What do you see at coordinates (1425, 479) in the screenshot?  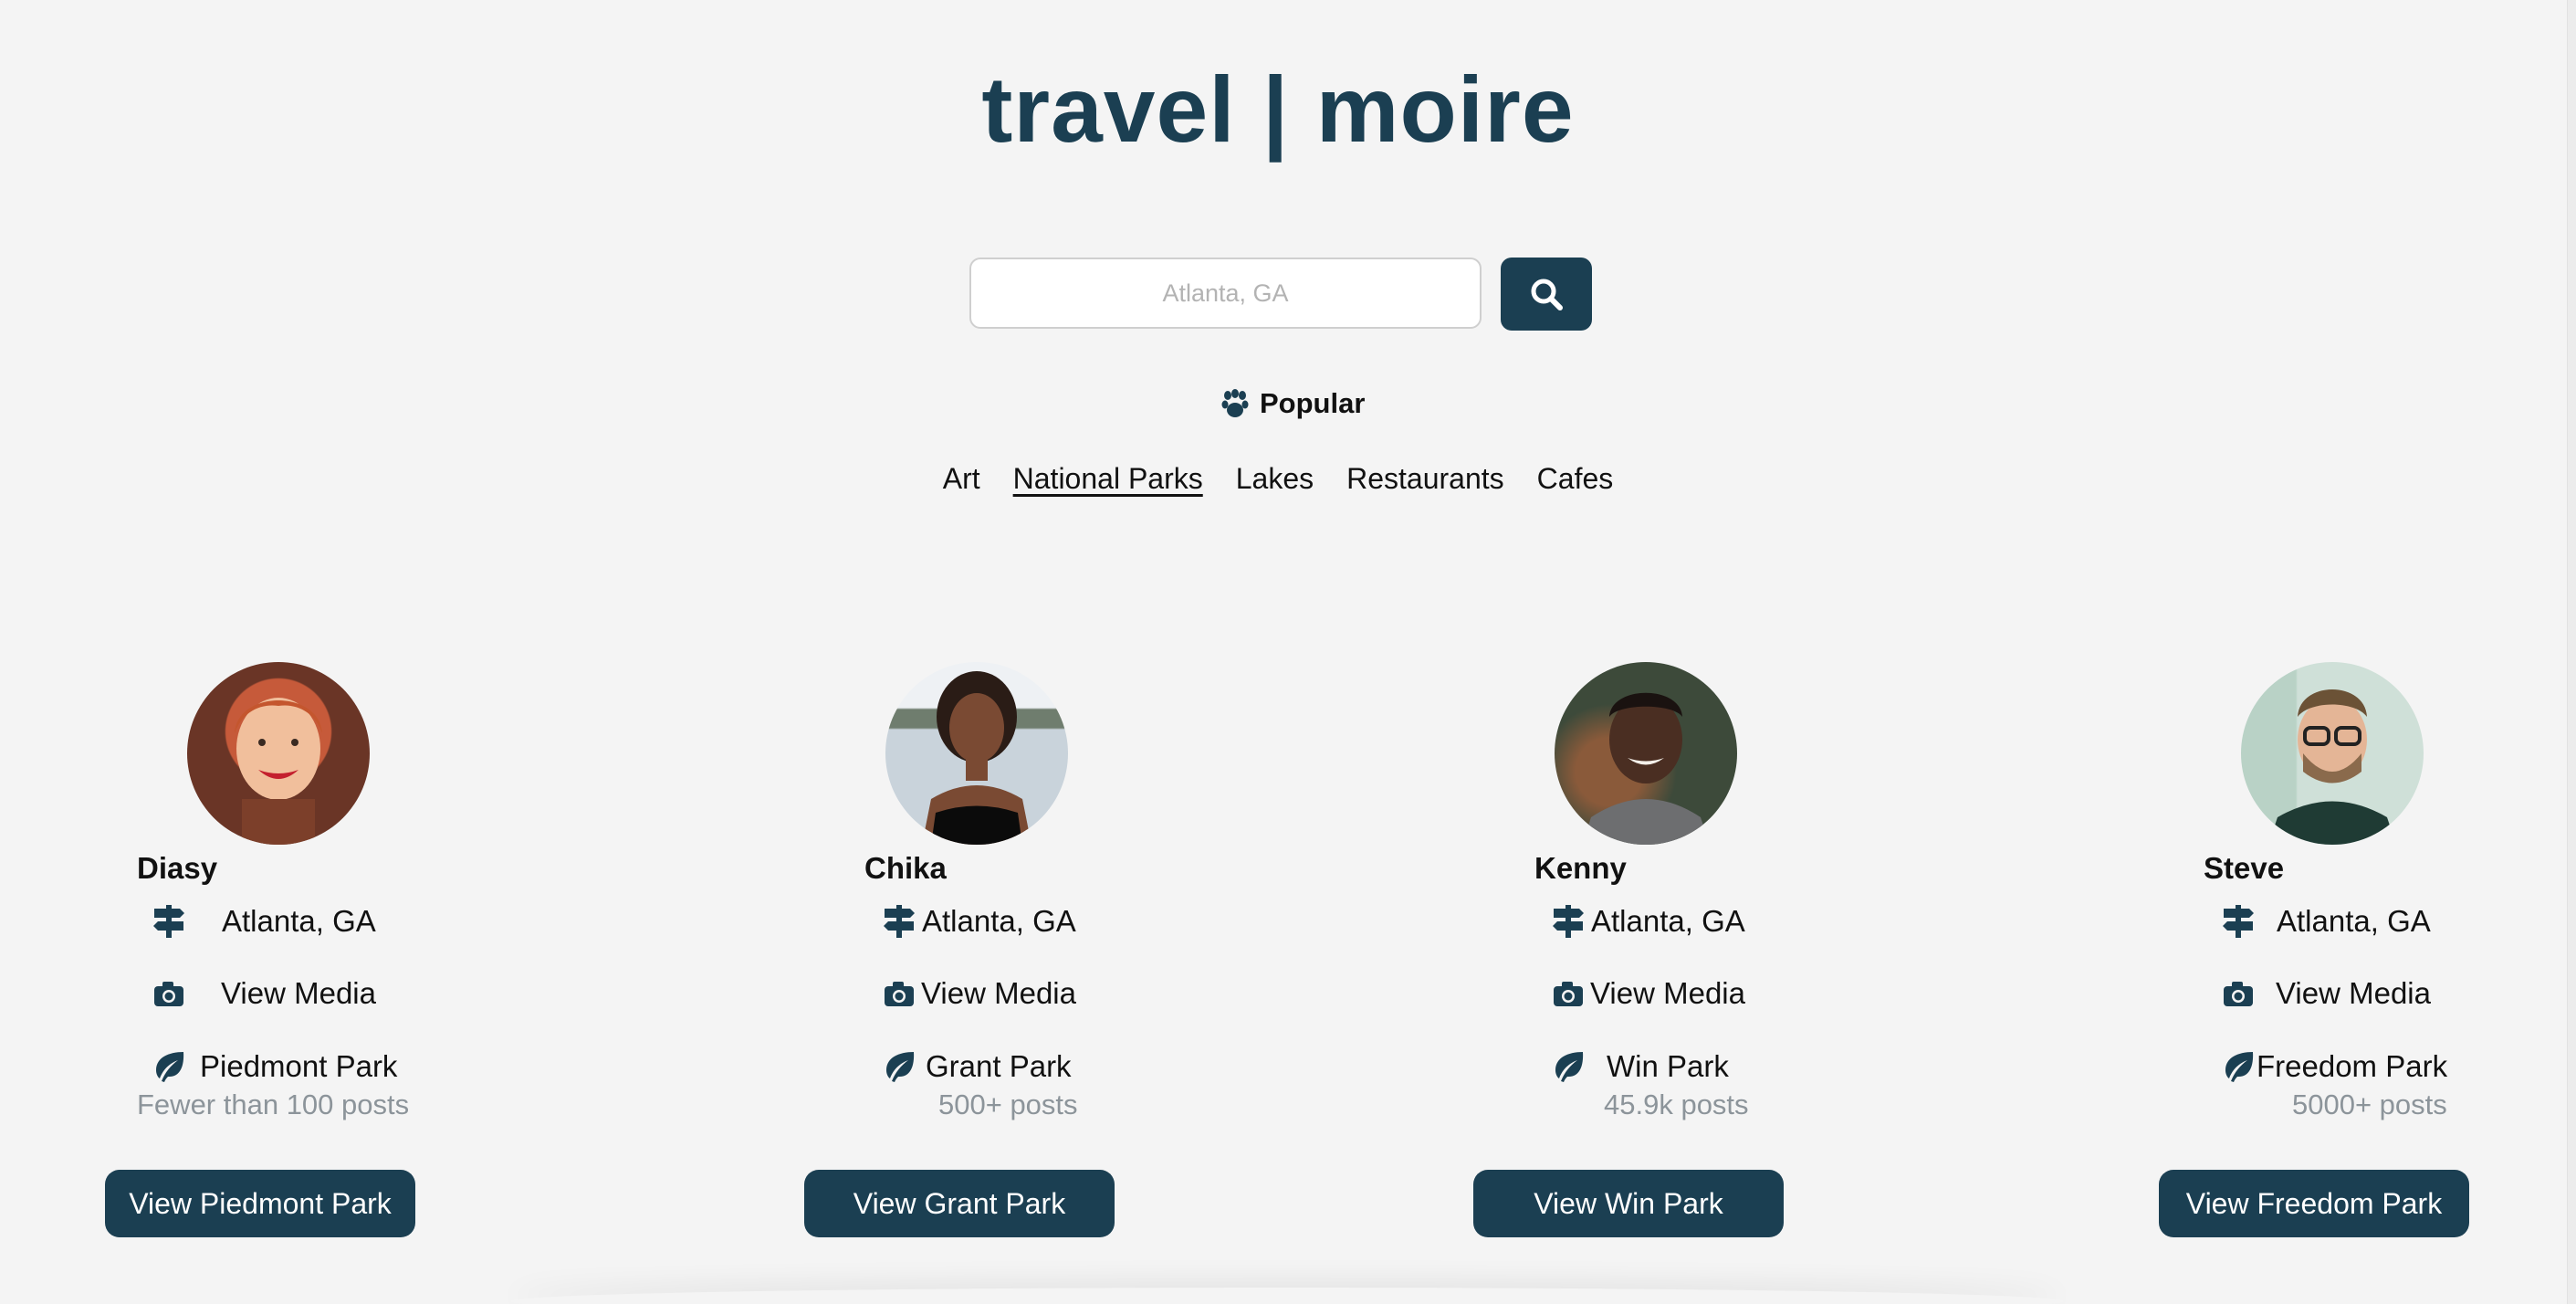 I see `tab-restaurants: Restaurants` at bounding box center [1425, 479].